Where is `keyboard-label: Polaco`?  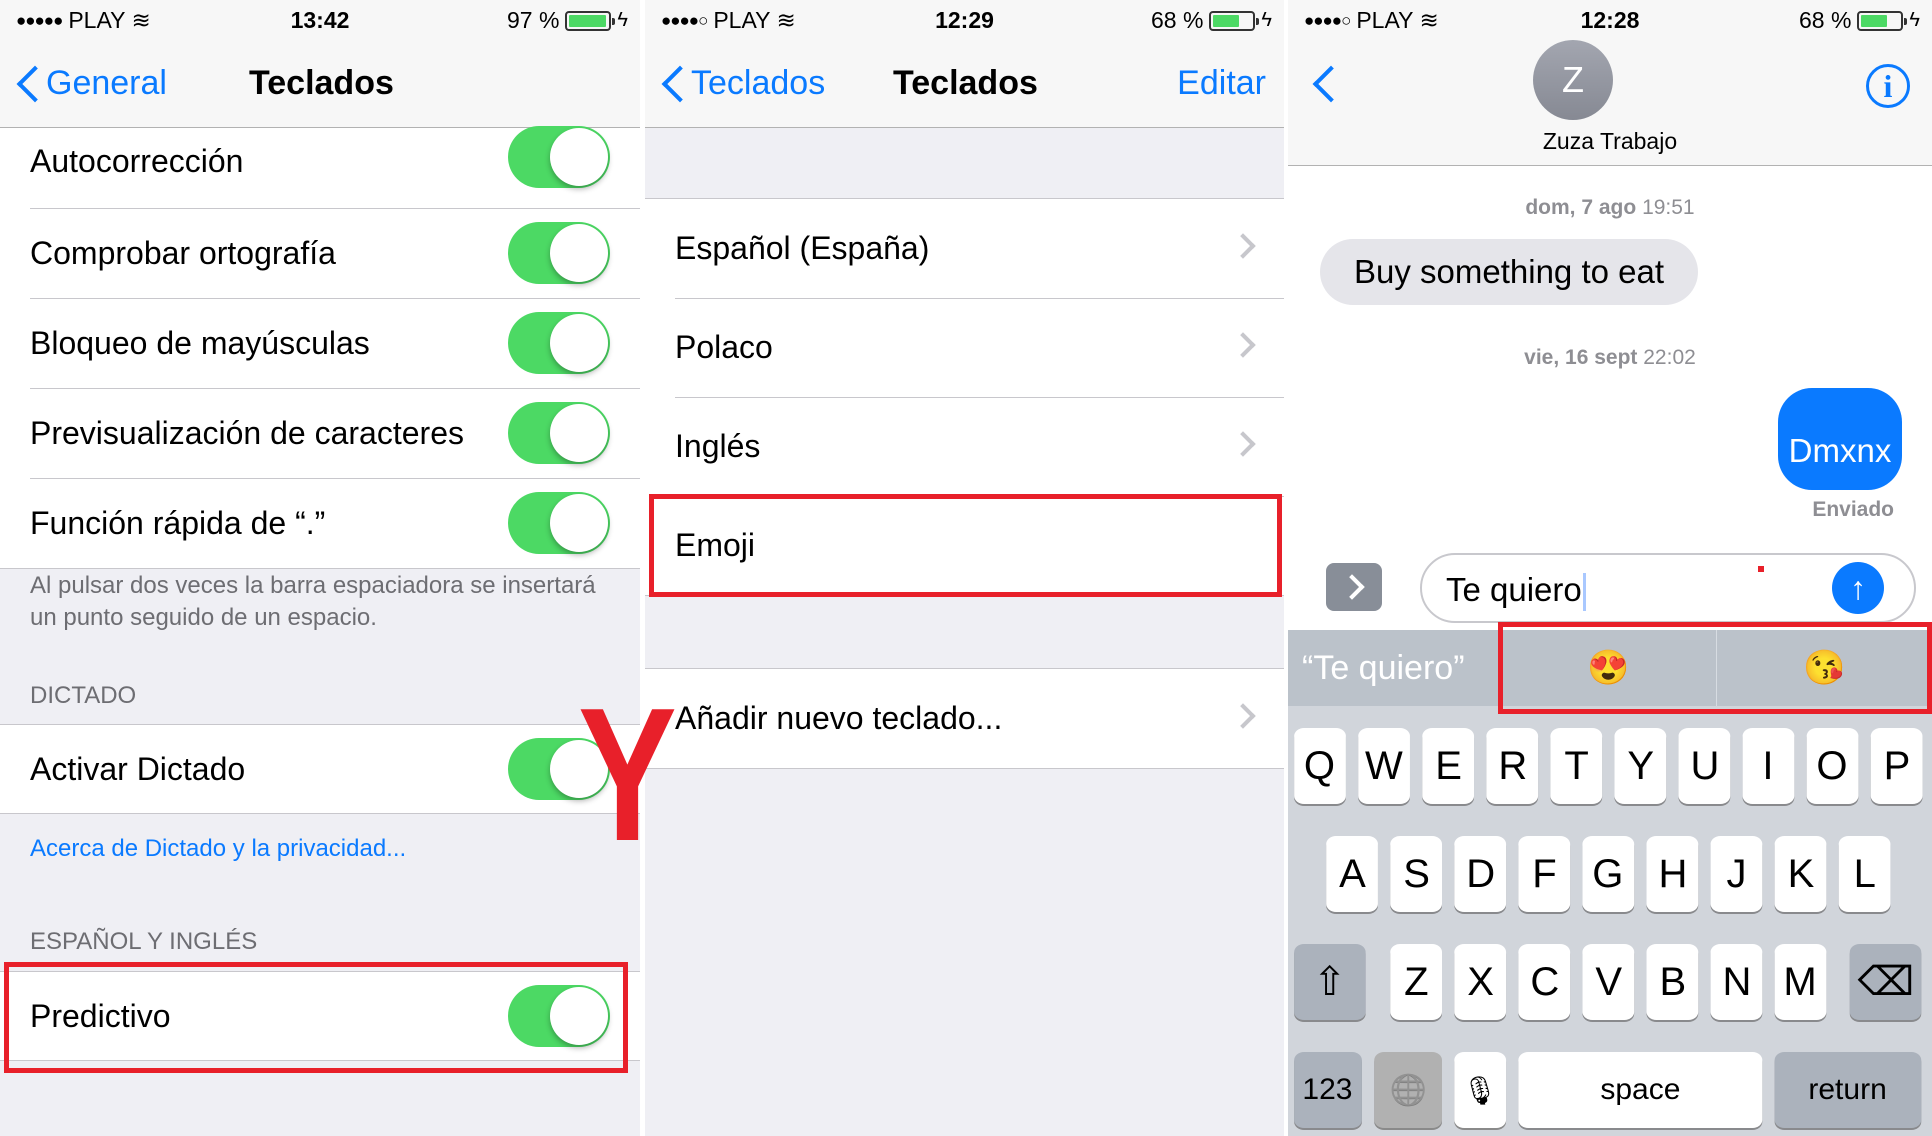 keyboard-label: Polaco is located at coordinates (724, 347).